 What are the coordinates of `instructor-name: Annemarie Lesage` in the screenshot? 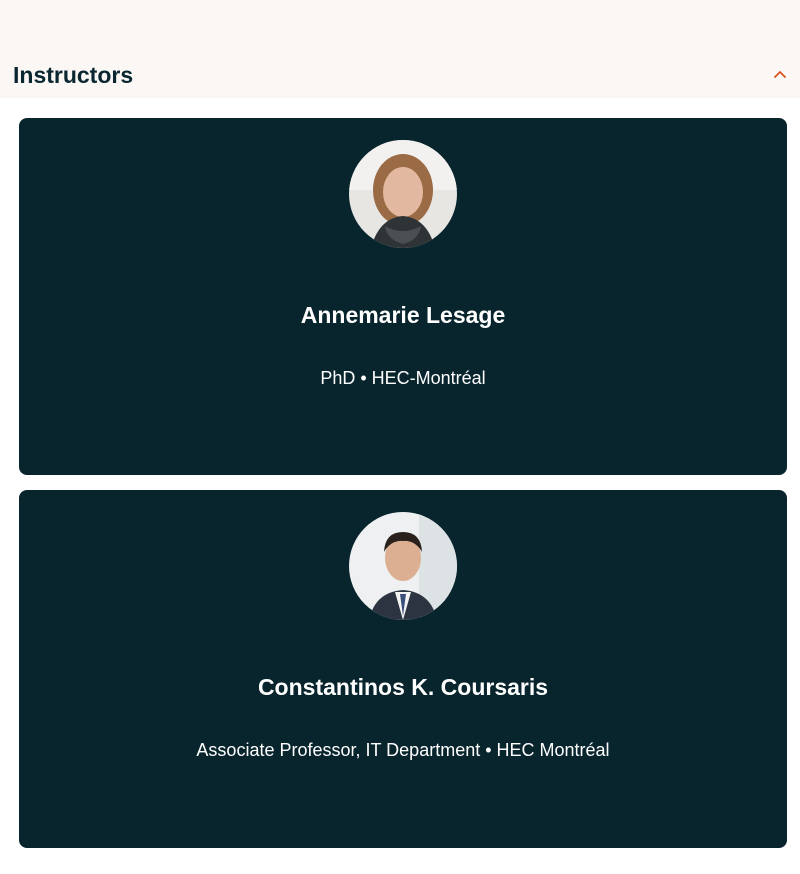 It's located at (403, 315).